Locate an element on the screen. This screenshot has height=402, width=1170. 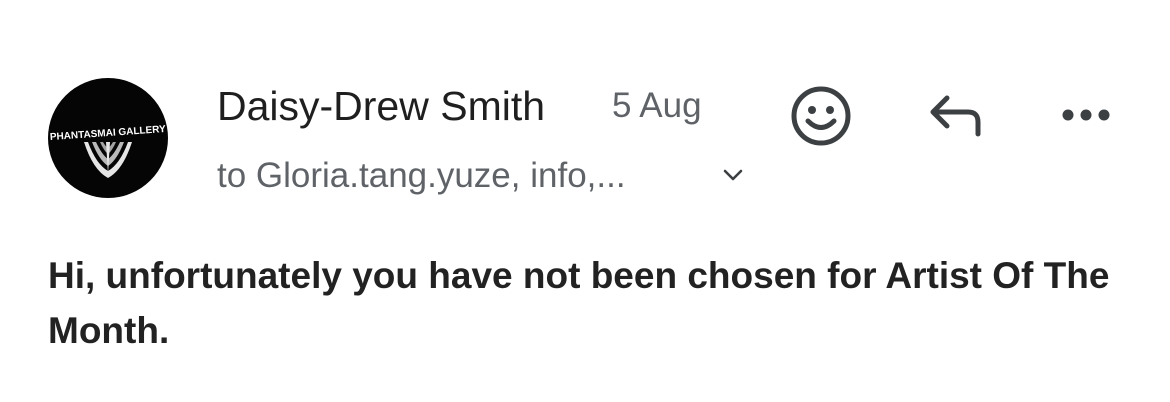
smiley-icon is located at coordinates (821, 116).